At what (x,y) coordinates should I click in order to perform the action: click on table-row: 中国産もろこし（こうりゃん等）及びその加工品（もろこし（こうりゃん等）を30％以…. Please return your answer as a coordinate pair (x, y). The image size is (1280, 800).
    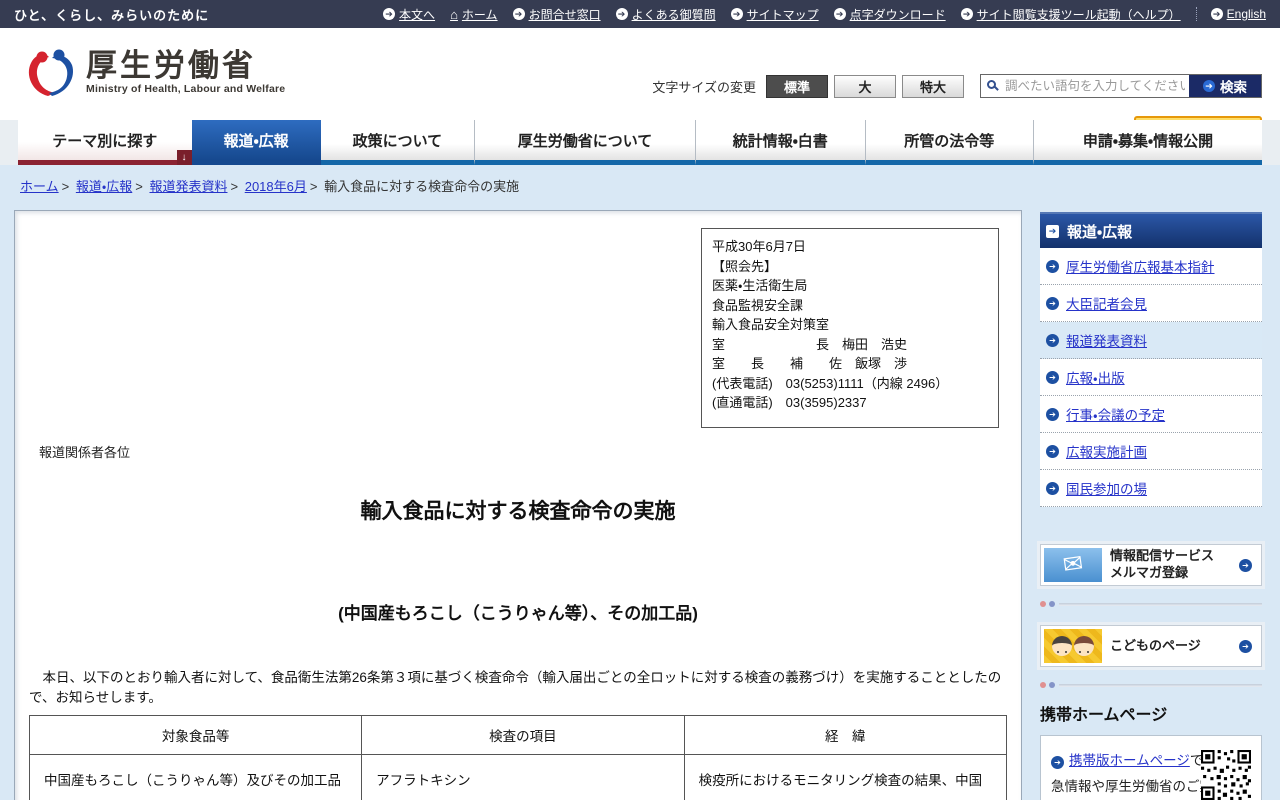
    Looking at the image, I should click on (518, 777).